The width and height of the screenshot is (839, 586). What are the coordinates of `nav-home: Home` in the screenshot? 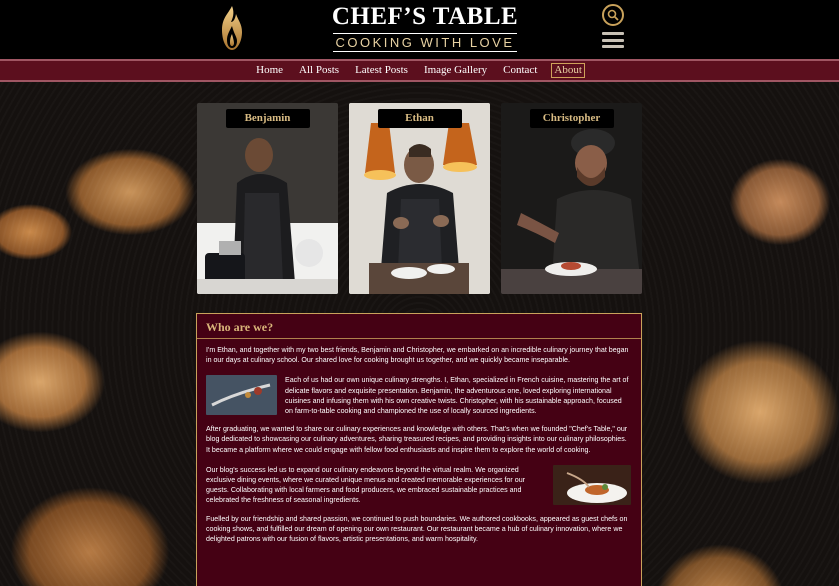 It's located at (269, 70).